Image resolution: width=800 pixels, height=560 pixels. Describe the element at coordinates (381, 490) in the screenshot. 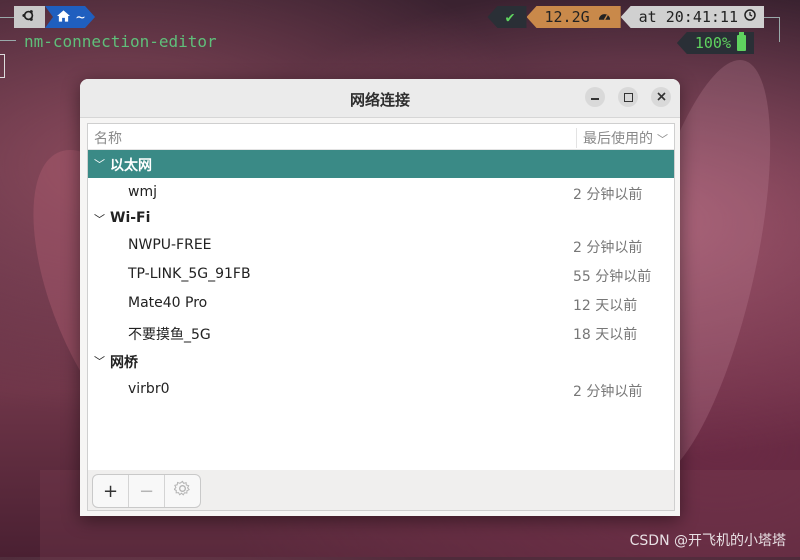

I see `list-toolbar: + −` at that location.